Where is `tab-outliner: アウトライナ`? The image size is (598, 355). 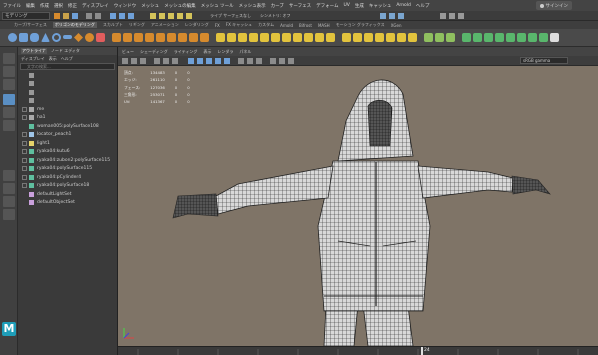
tab-outliner: アウトライナ is located at coordinates (34, 51).